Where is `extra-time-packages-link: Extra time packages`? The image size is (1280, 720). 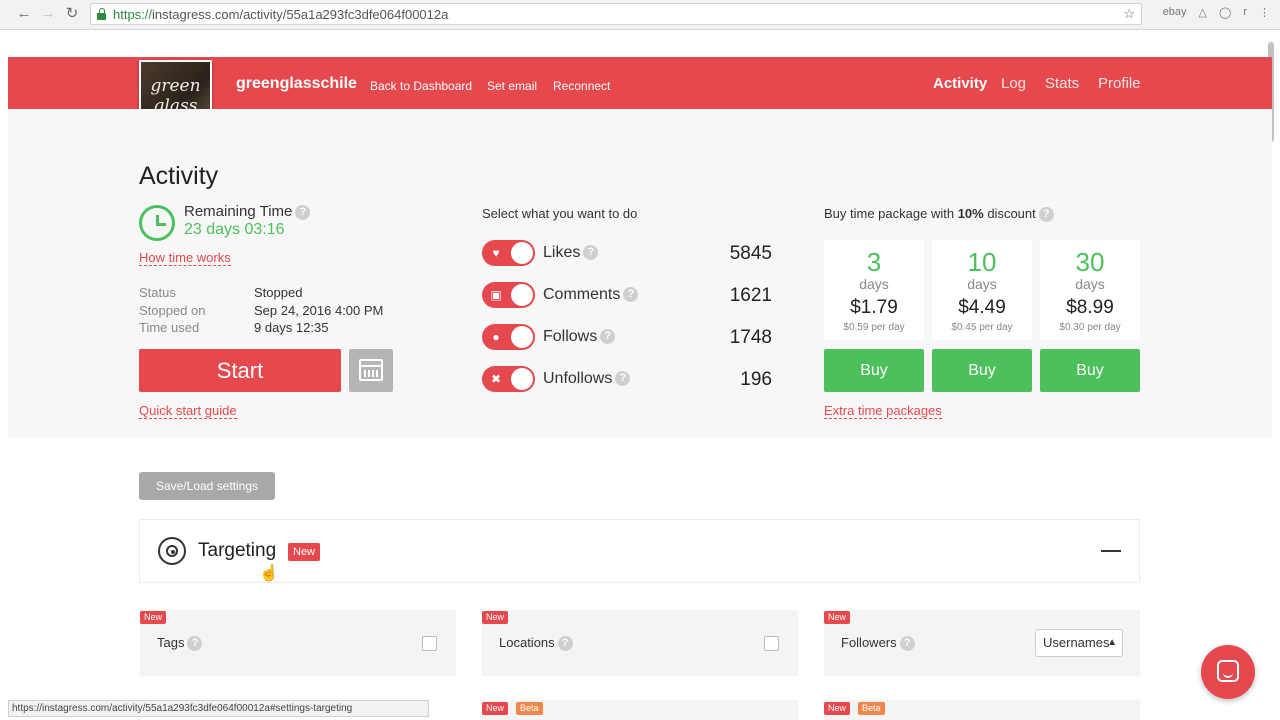
extra-time-packages-link: Extra time packages is located at coordinates (883, 411).